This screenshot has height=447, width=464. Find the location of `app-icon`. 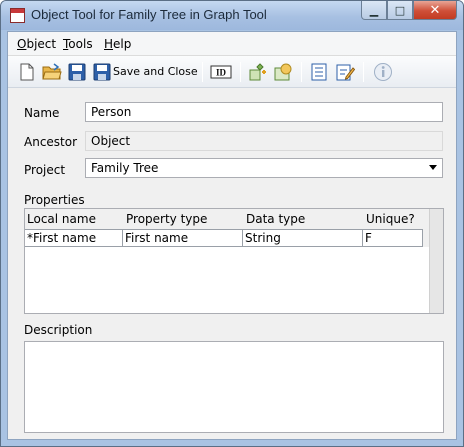

app-icon is located at coordinates (17, 15).